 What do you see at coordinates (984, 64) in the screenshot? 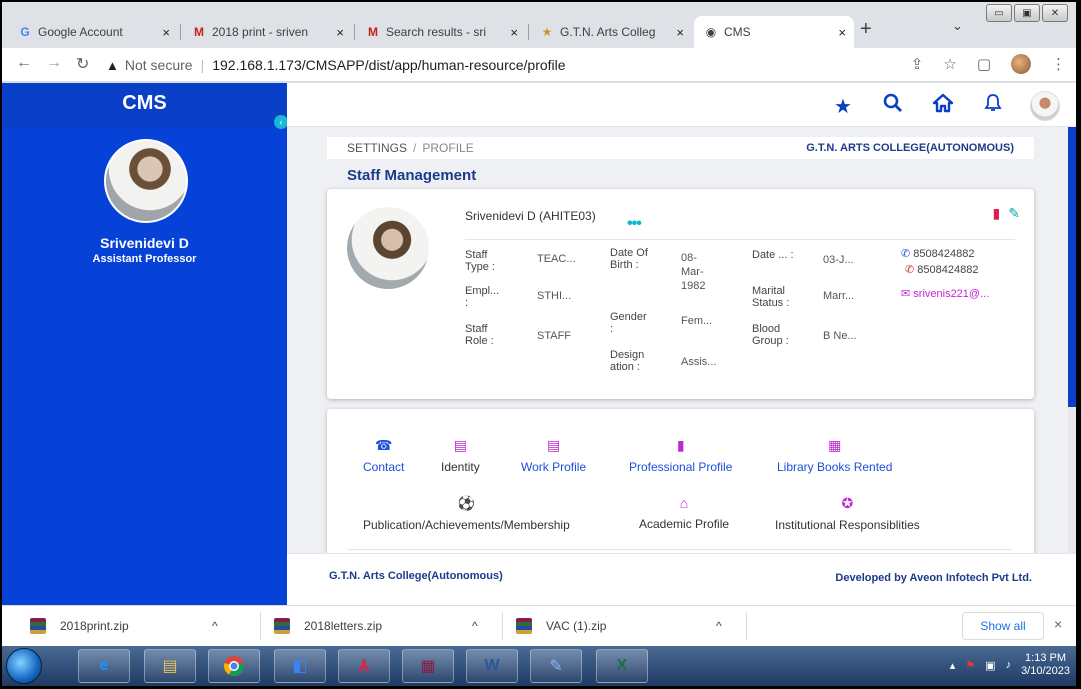
I see `side-panel-icon: ▢` at bounding box center [984, 64].